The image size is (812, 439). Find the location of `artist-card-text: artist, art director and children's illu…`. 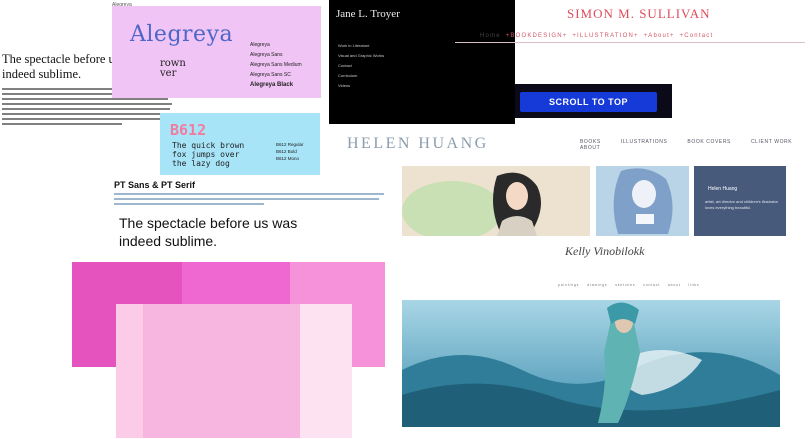

artist-card-text: artist, art director and children's illu… is located at coordinates (742, 204).